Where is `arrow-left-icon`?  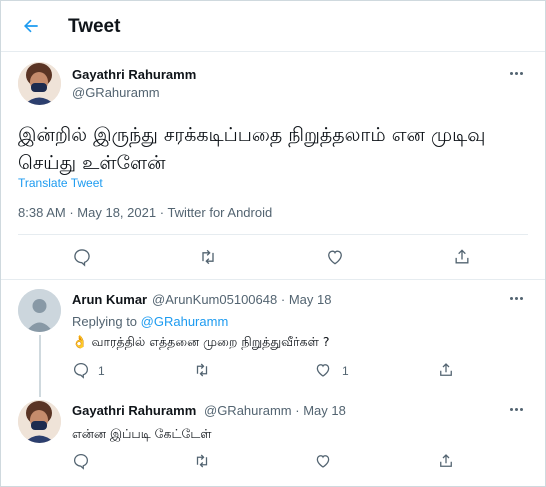
arrow-left-icon is located at coordinates (31, 26).